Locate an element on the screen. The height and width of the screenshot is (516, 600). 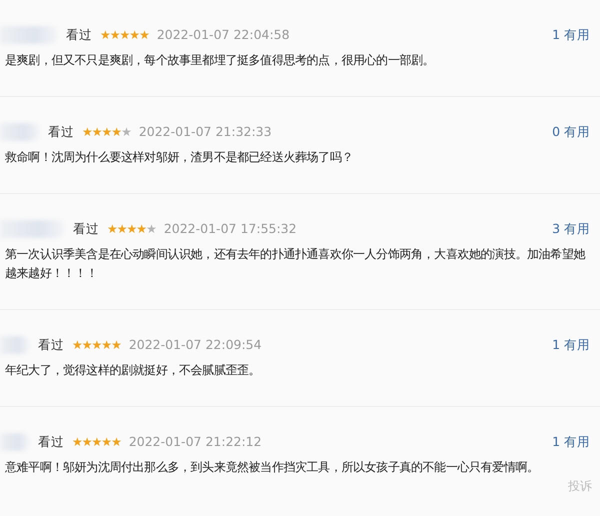
helpful-vote-link: 3 有用 is located at coordinates (571, 229).